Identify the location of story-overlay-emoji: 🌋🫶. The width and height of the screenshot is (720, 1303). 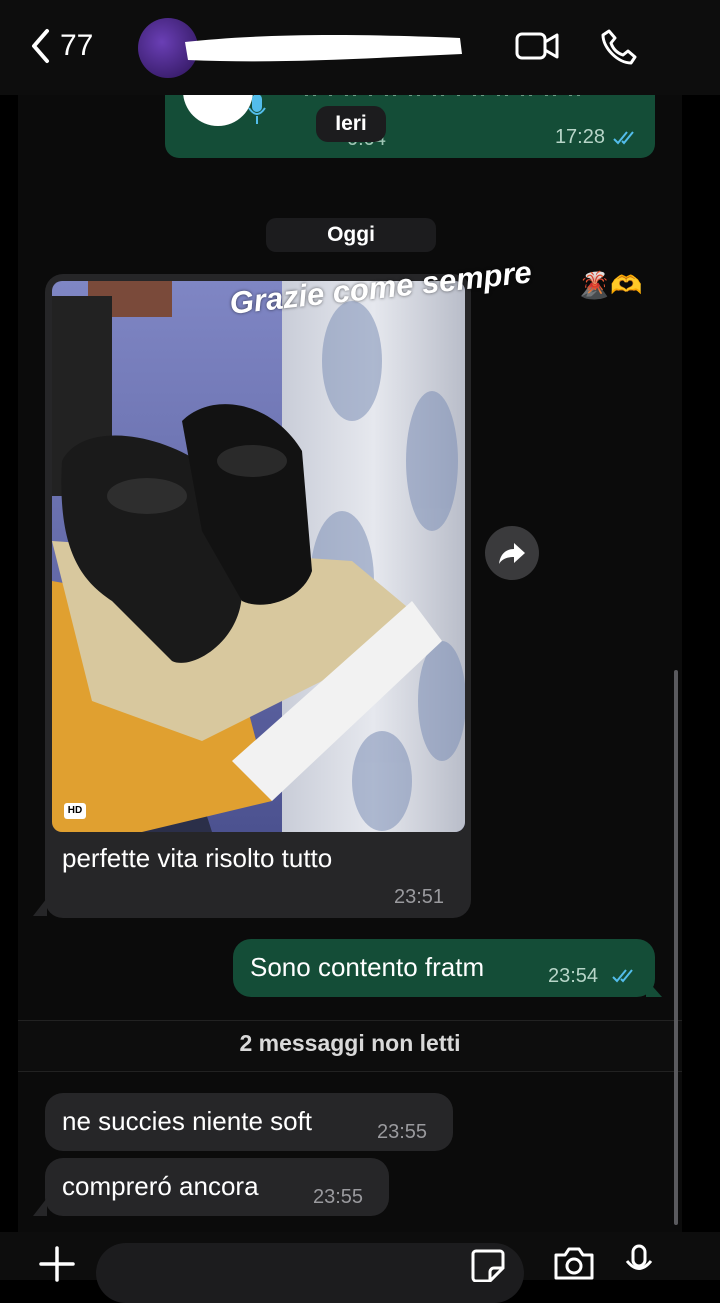
(610, 285).